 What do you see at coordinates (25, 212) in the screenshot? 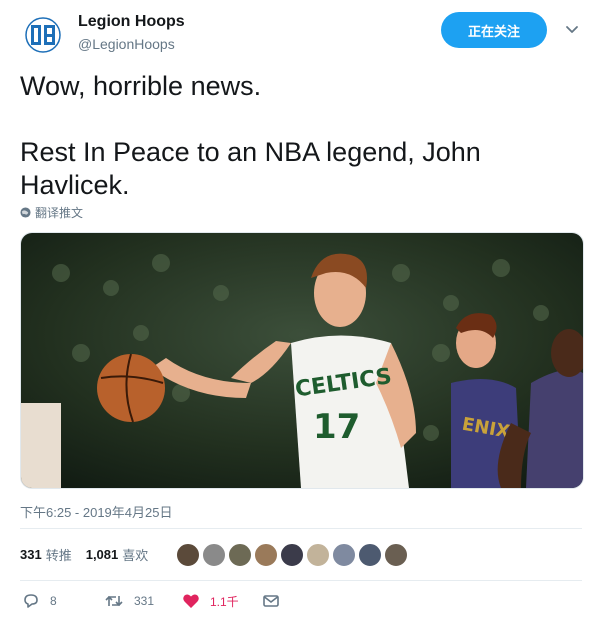
I see `globe-icon` at bounding box center [25, 212].